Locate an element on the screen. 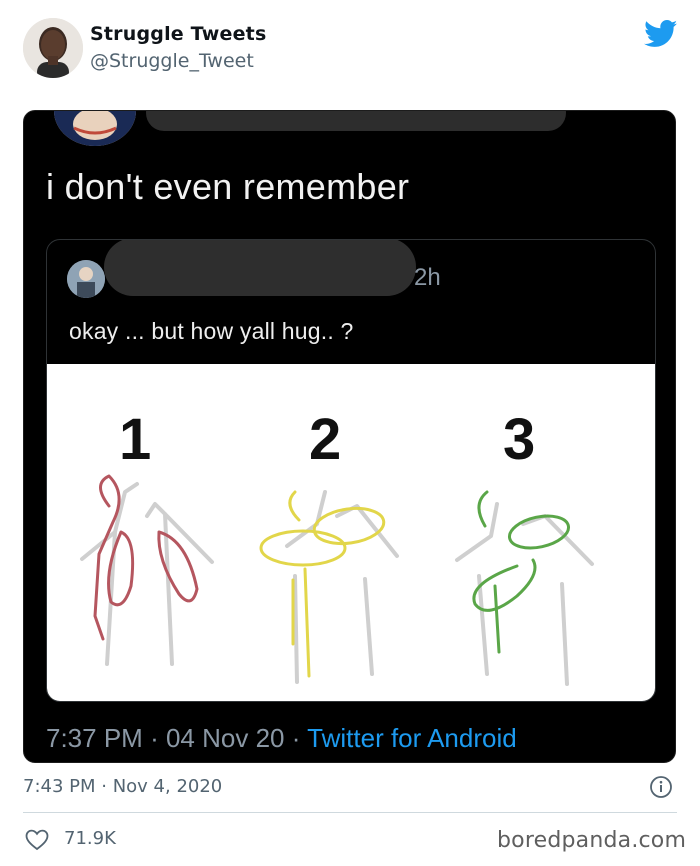 This screenshot has height=866, width=700. quoted-time-ago: 2h is located at coordinates (427, 277).